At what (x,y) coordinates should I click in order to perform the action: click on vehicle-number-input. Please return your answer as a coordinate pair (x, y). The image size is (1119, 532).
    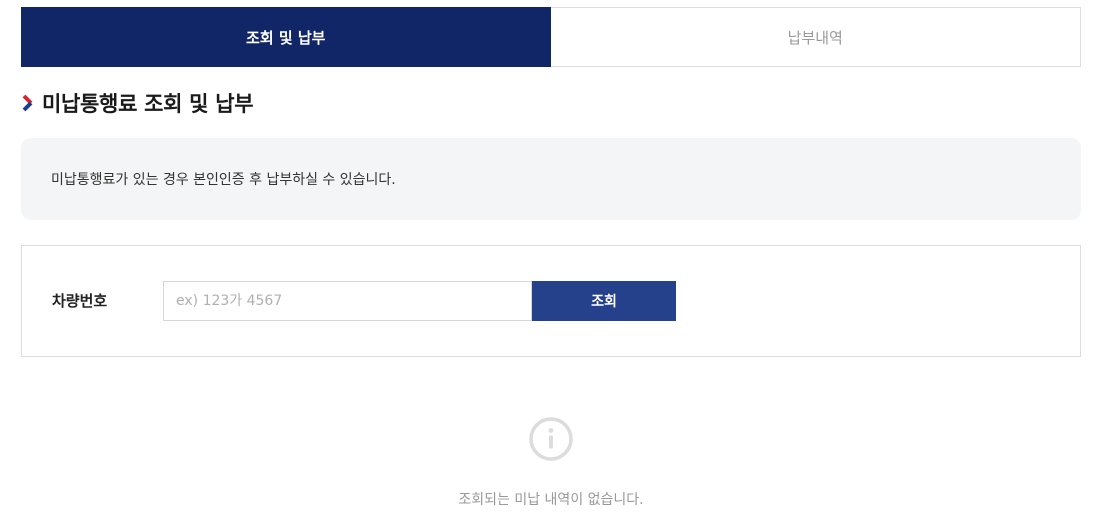
    Looking at the image, I should click on (347, 301).